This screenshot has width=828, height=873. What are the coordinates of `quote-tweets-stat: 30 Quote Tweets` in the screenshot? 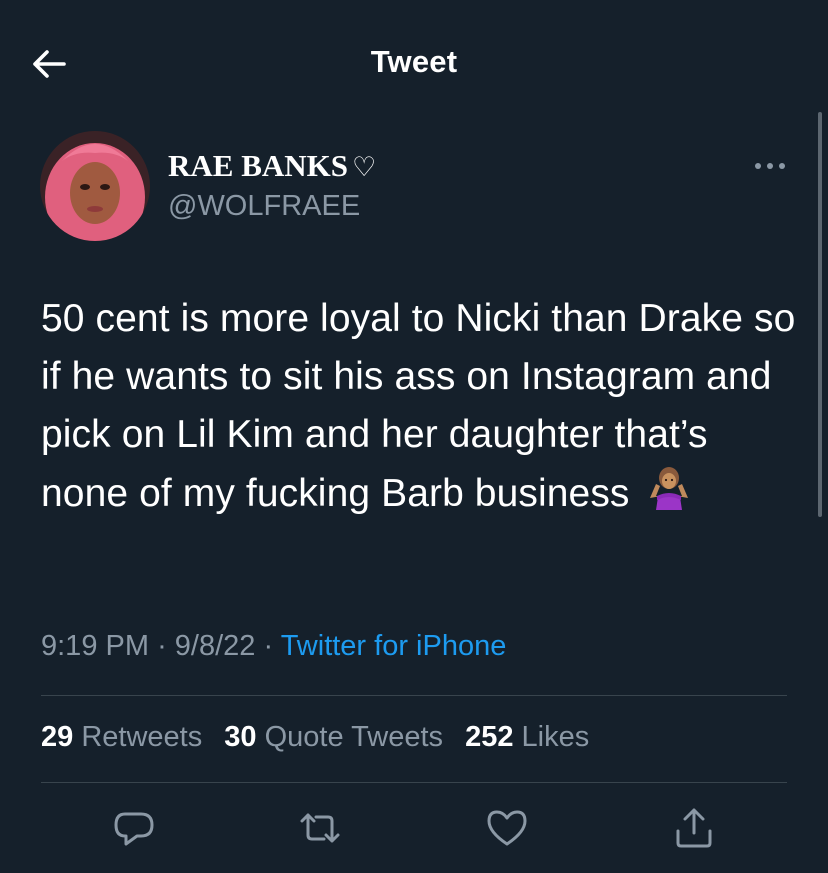 It's located at (337, 737).